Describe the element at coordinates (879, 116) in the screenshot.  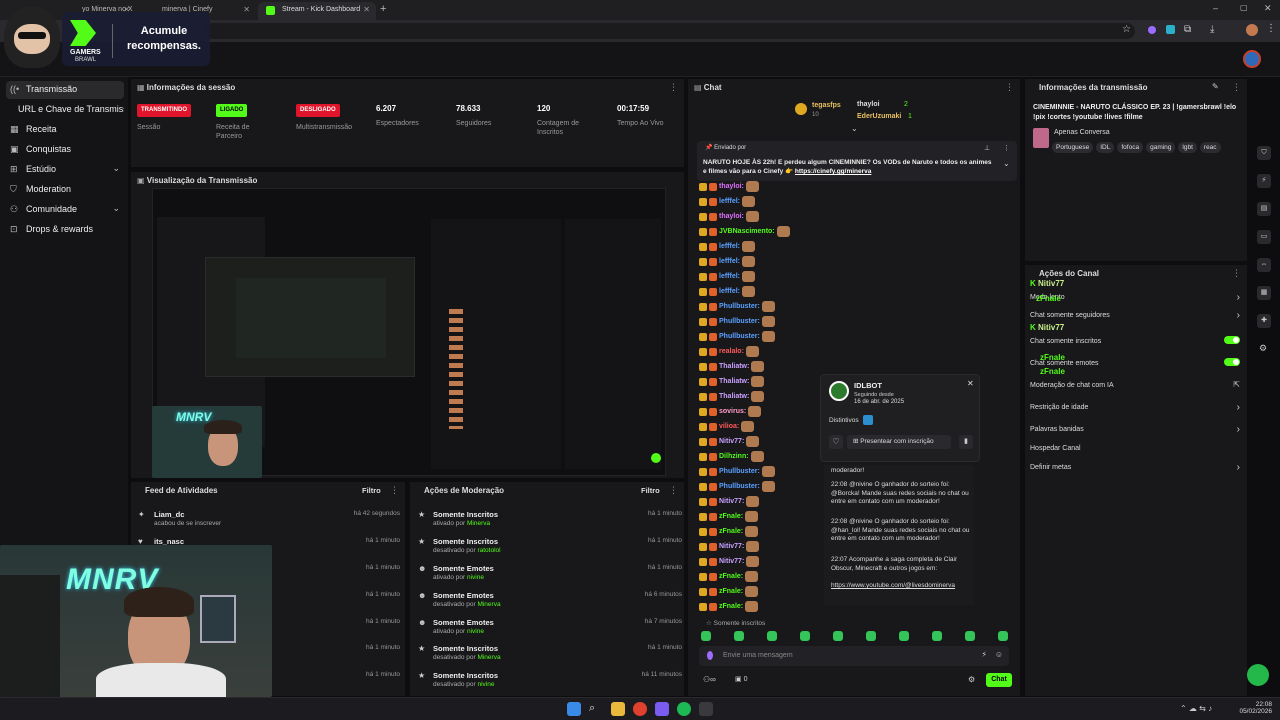
I see `leader-name: EderUzumaki` at that location.